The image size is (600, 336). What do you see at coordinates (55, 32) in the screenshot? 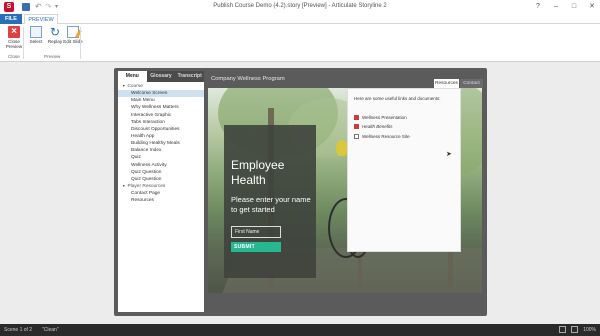
I see `replay-icon: ↻` at bounding box center [55, 32].